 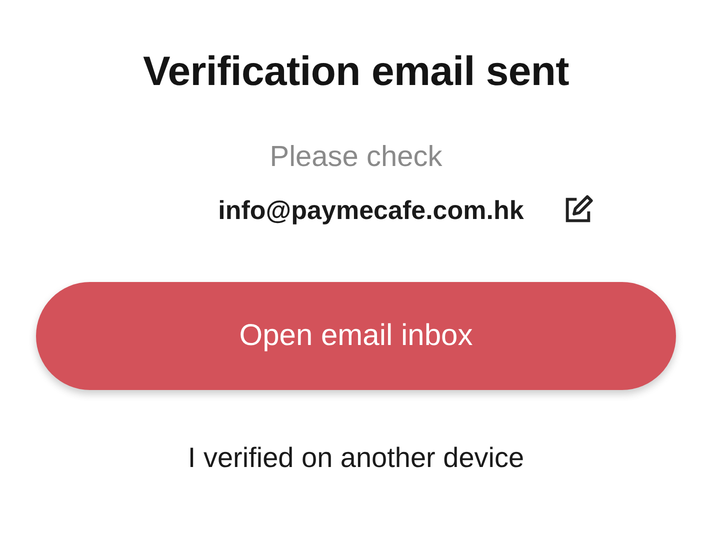 I want to click on page-title: Verification email sent, so click(x=356, y=71).